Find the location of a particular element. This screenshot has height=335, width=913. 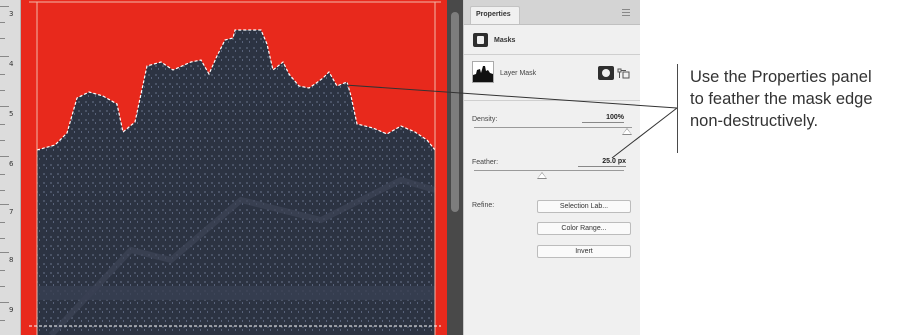

callout-line: to feather the mask edge is located at coordinates (781, 99).